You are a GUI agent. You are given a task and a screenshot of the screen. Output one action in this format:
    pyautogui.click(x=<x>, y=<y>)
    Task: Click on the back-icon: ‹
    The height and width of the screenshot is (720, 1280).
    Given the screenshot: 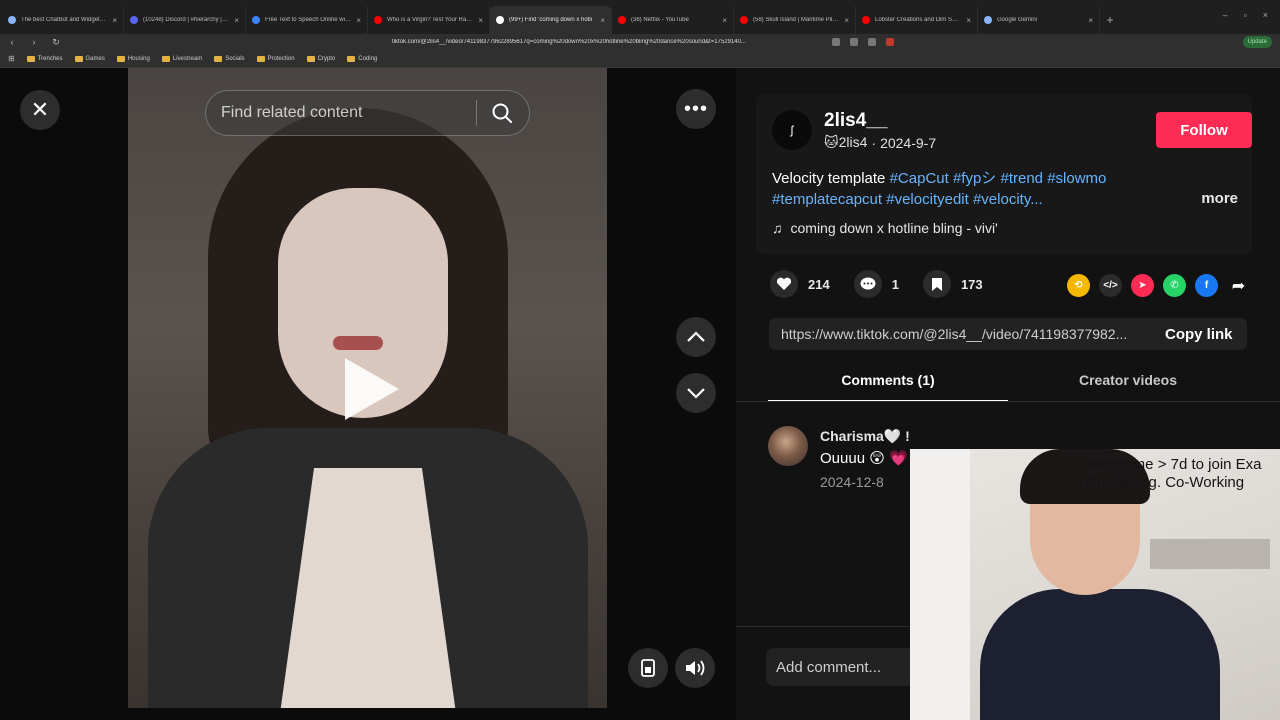 What is the action you would take?
    pyautogui.click(x=12, y=42)
    